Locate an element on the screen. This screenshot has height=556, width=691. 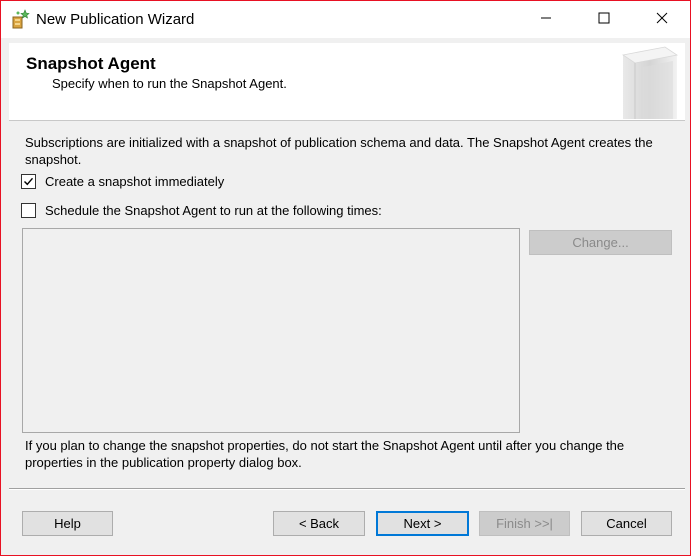
window-title: New Publication Wizard is located at coordinates (115, 19).